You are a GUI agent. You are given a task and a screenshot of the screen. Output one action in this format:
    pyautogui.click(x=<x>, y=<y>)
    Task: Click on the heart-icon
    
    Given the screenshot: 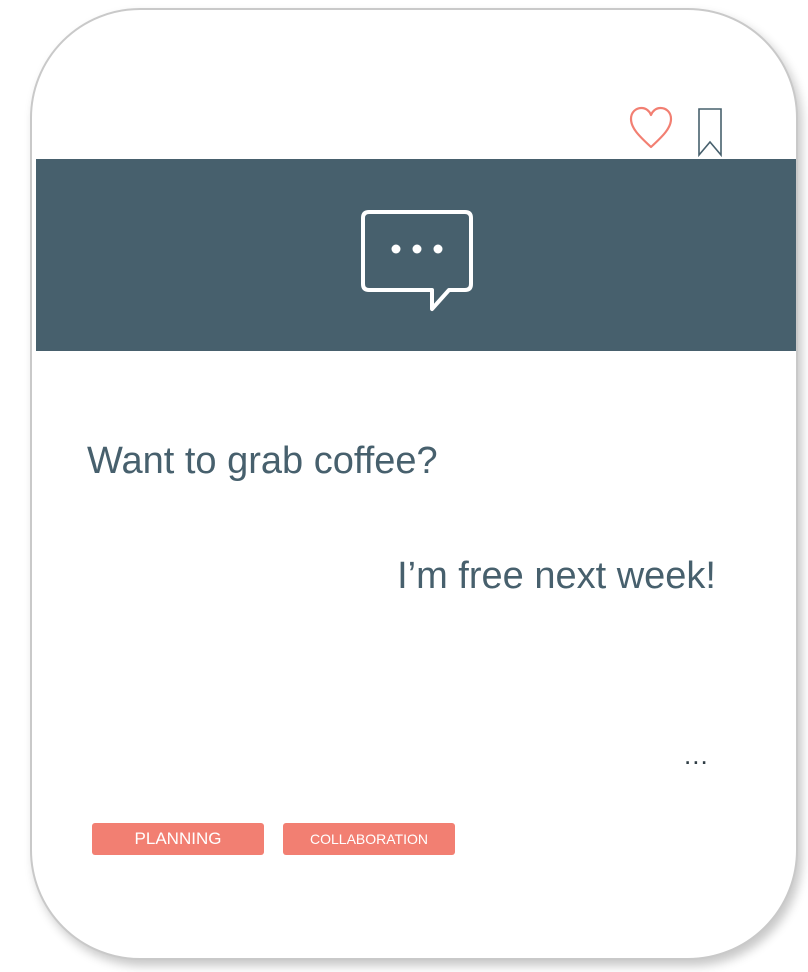 What is the action you would take?
    pyautogui.click(x=651, y=128)
    